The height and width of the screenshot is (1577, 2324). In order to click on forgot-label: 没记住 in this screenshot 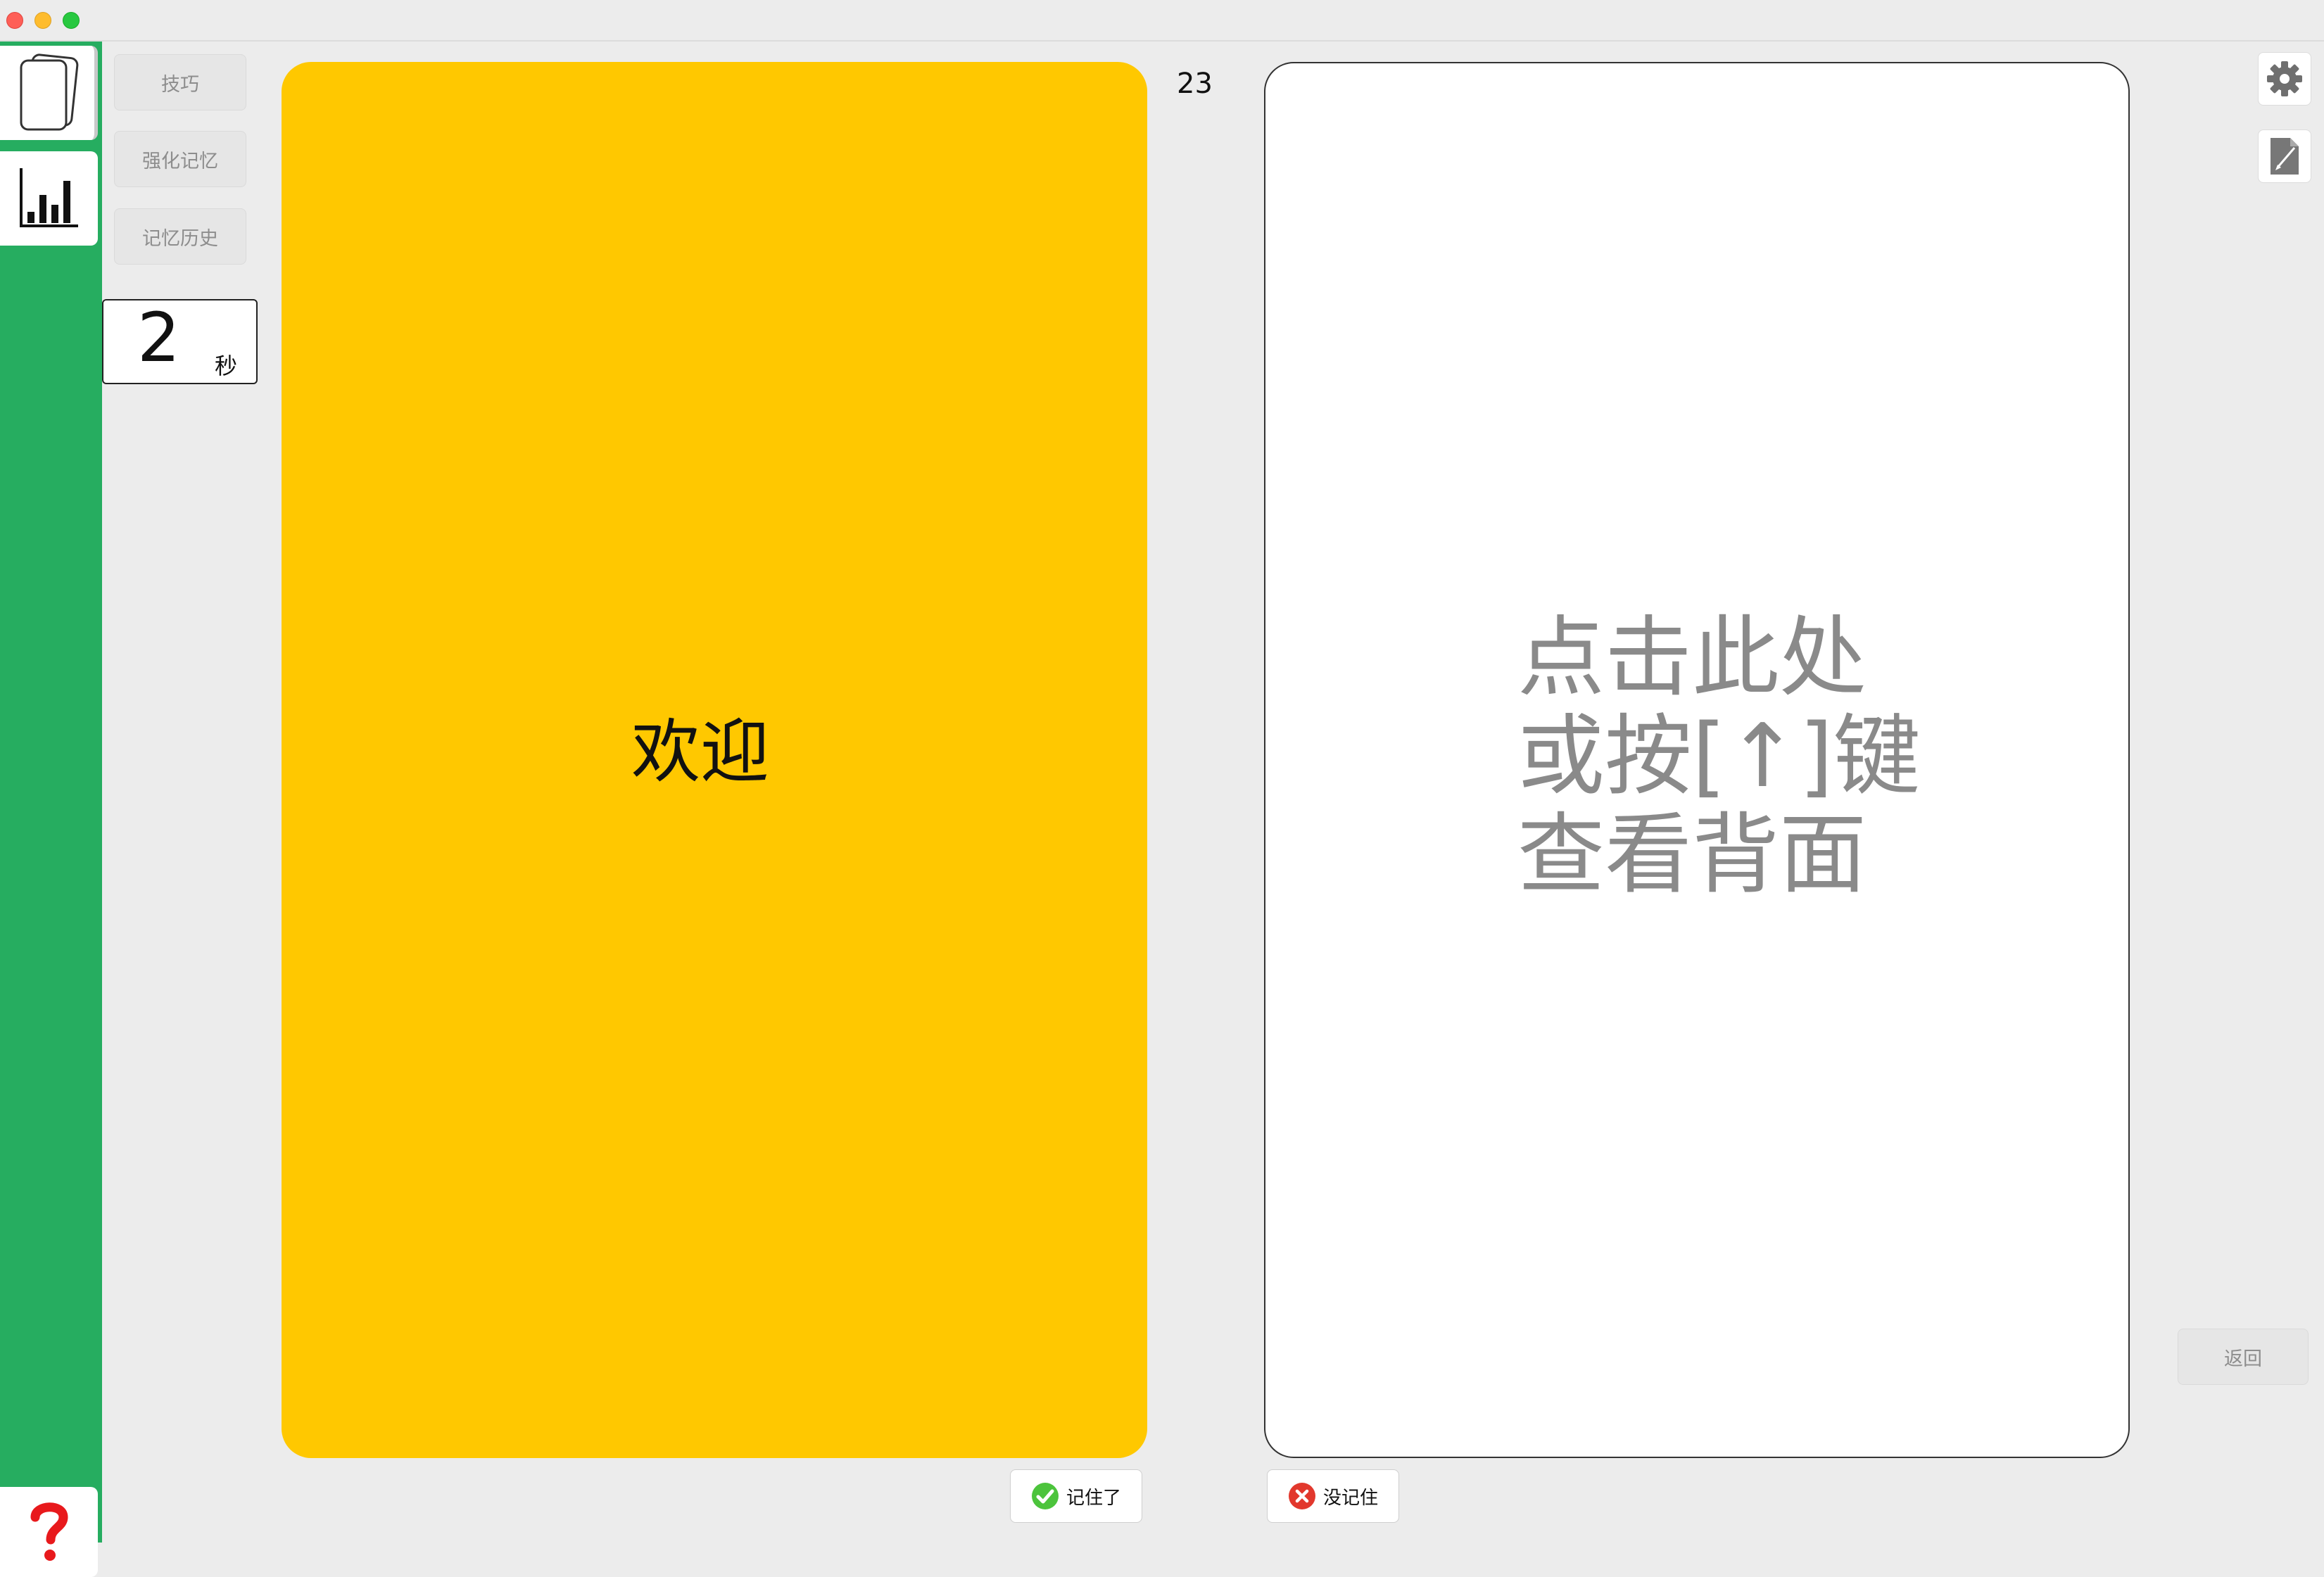, I will do `click(1350, 1498)`.